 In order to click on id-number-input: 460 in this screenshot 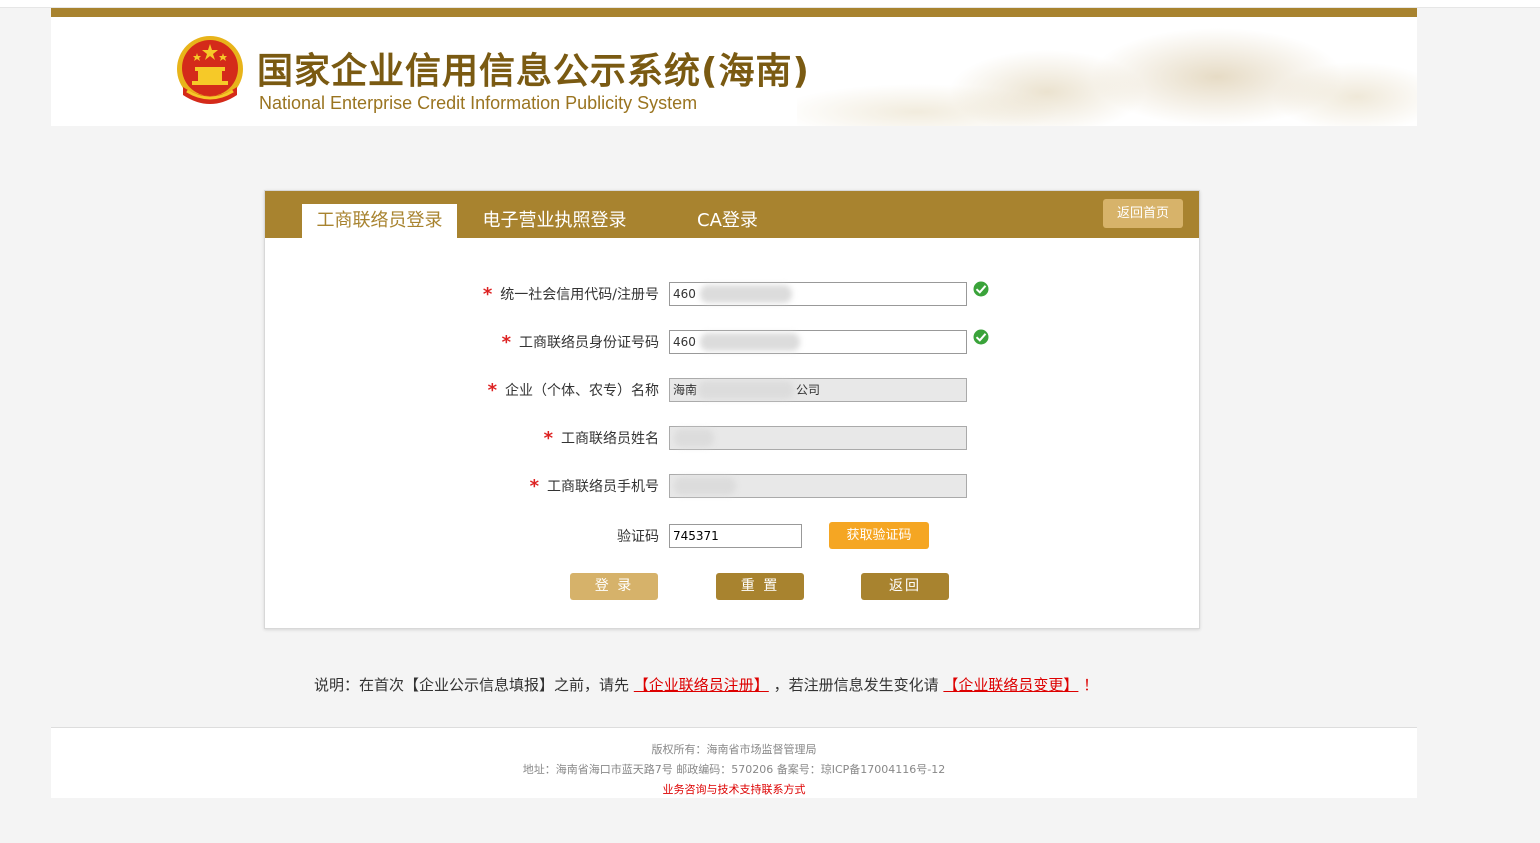, I will do `click(818, 342)`.